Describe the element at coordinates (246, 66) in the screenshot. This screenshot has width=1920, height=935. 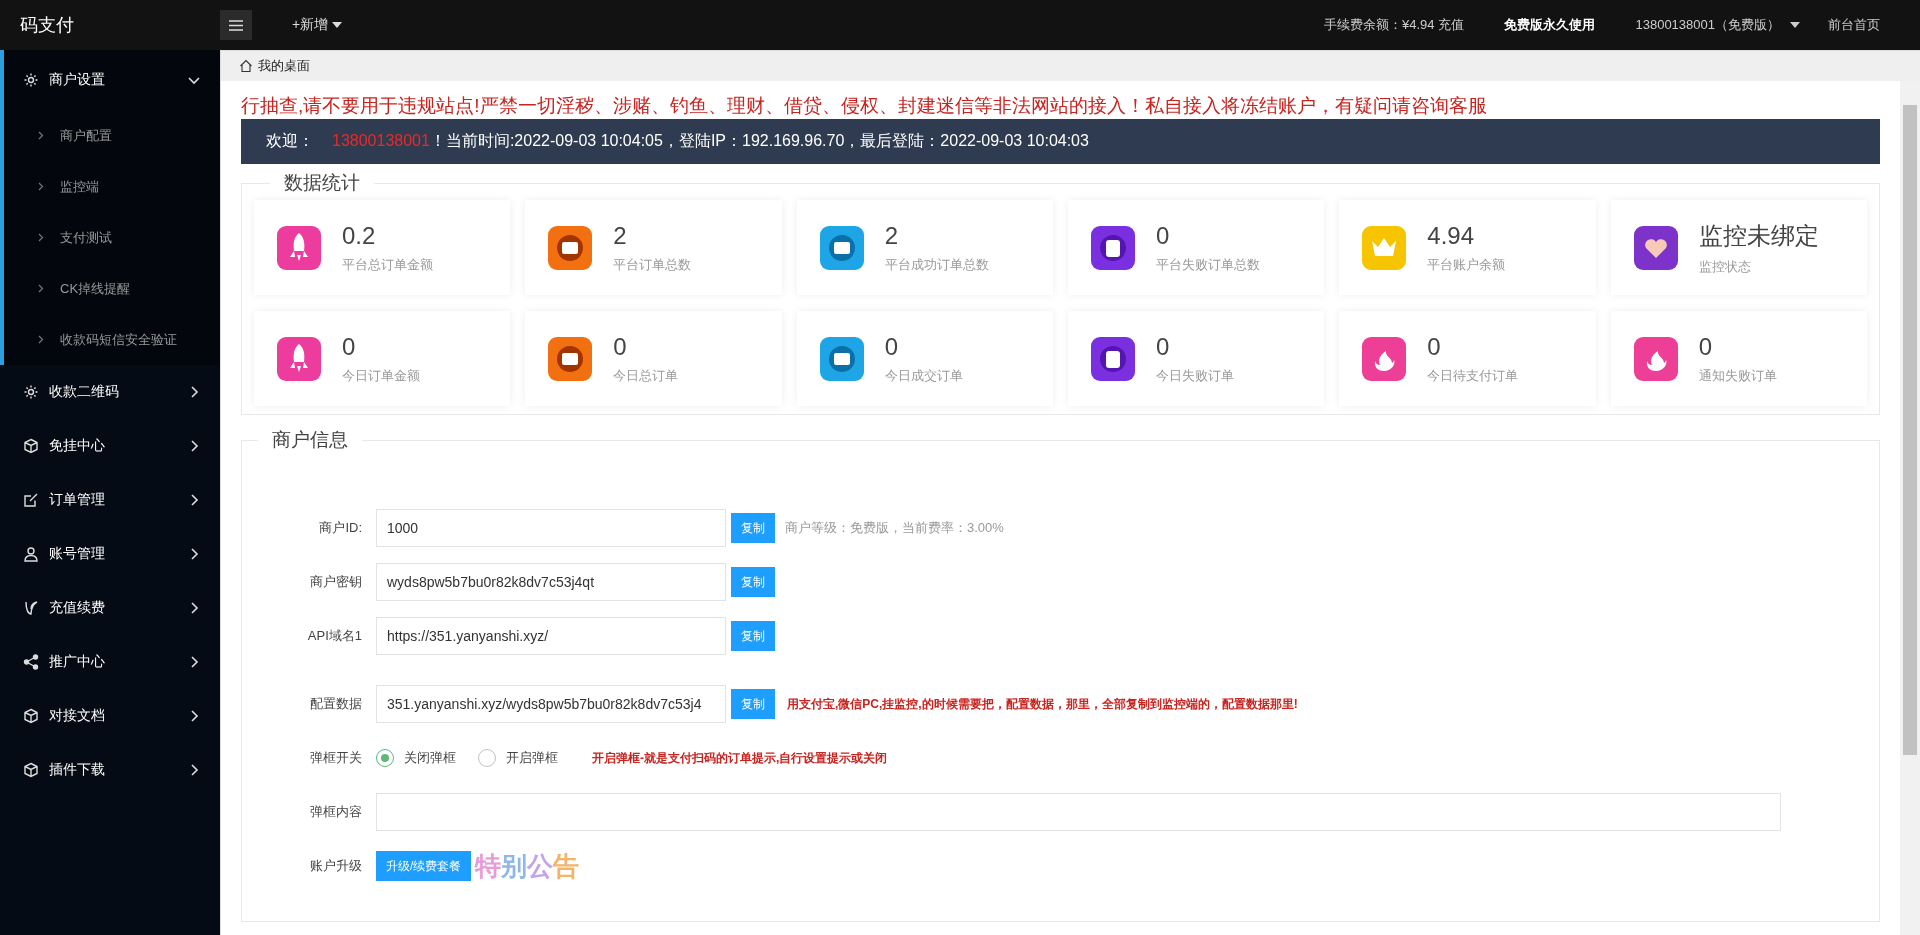
I see `home-icon` at that location.